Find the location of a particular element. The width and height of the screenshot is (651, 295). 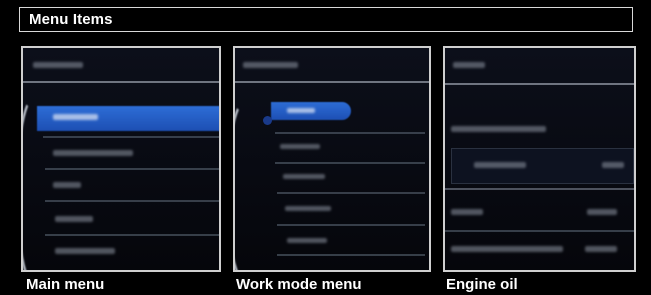

maintenance-unit-blur is located at coordinates (613, 165).